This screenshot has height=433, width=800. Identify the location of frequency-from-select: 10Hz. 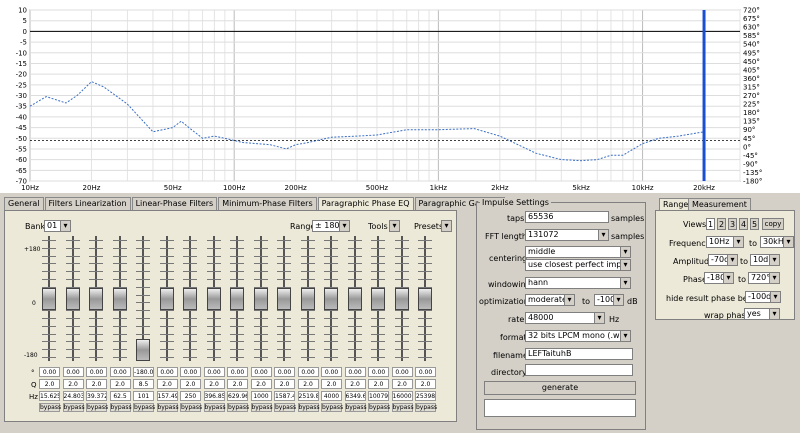
(725, 242).